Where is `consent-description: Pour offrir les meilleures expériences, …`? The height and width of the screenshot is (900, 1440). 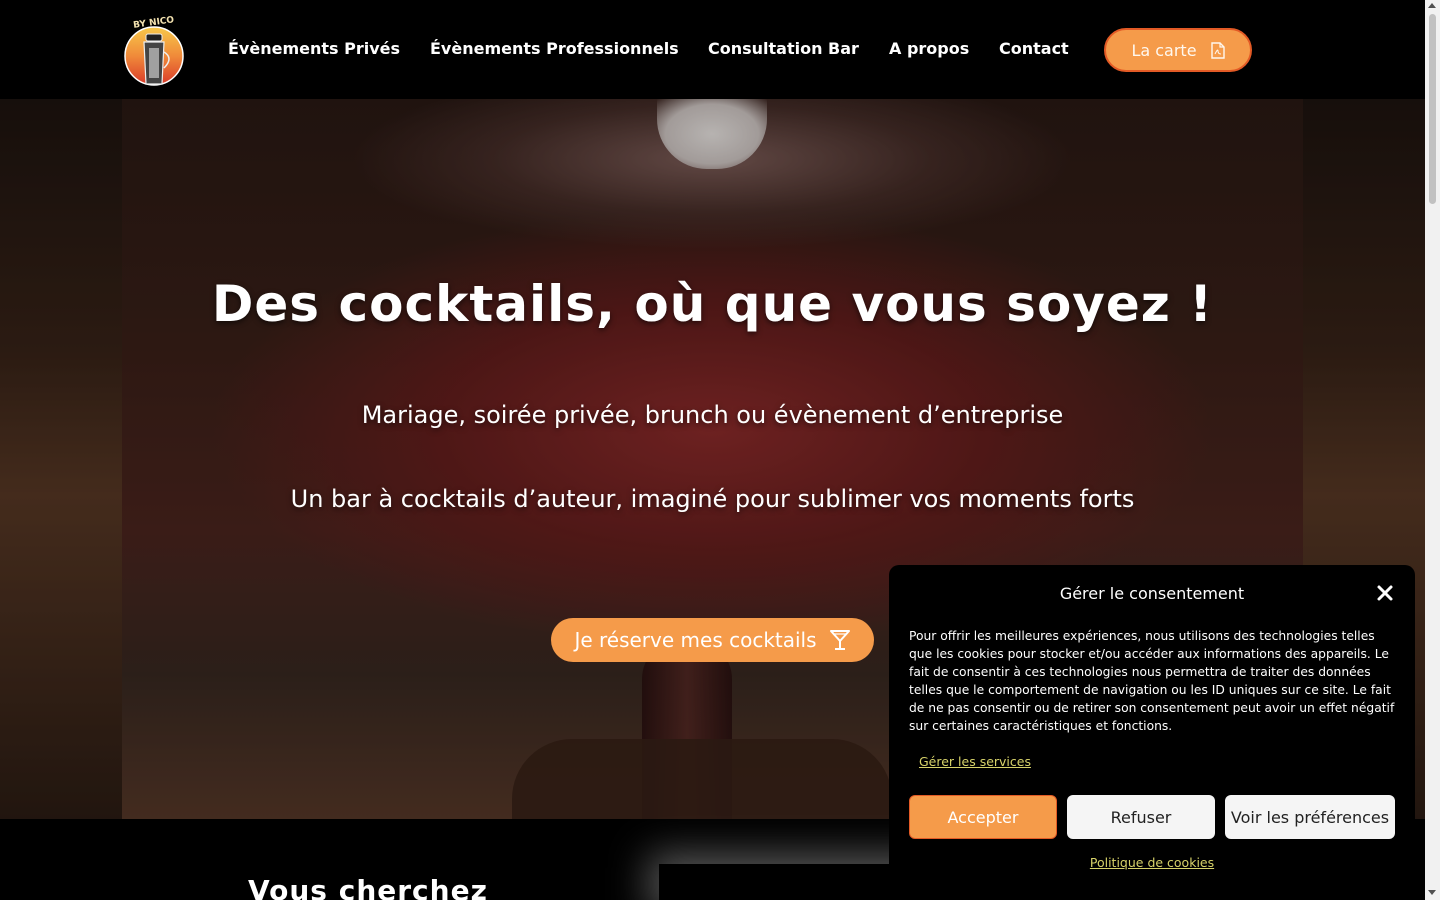 consent-description: Pour offrir les meilleures expériences, … is located at coordinates (1152, 681).